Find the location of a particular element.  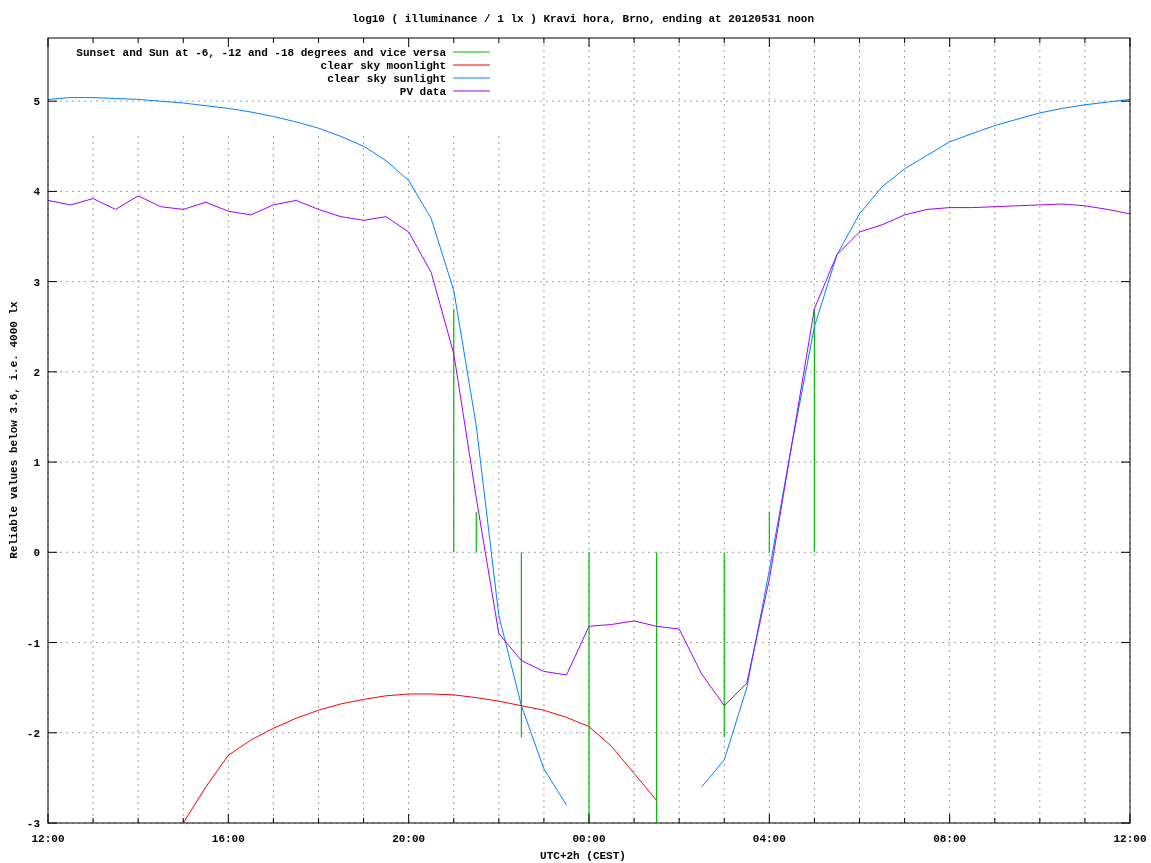

tick-label: 1 is located at coordinates (36, 463).